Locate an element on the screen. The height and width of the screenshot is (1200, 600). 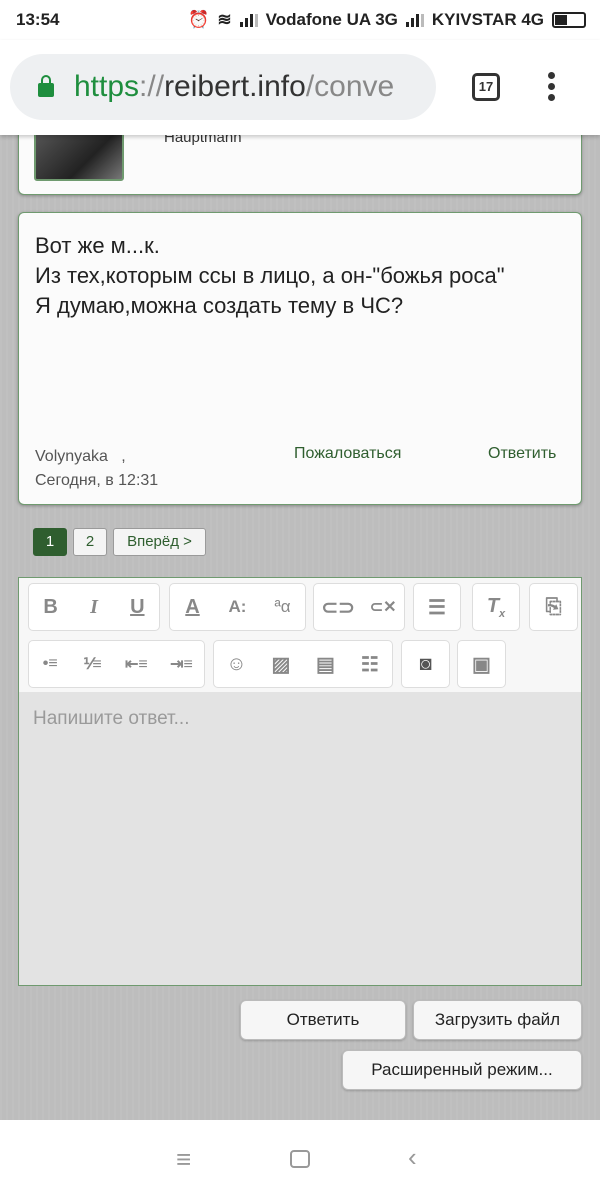
post-line: Я думаю,можна создать тему в ЧС? is located at coordinates (219, 305).